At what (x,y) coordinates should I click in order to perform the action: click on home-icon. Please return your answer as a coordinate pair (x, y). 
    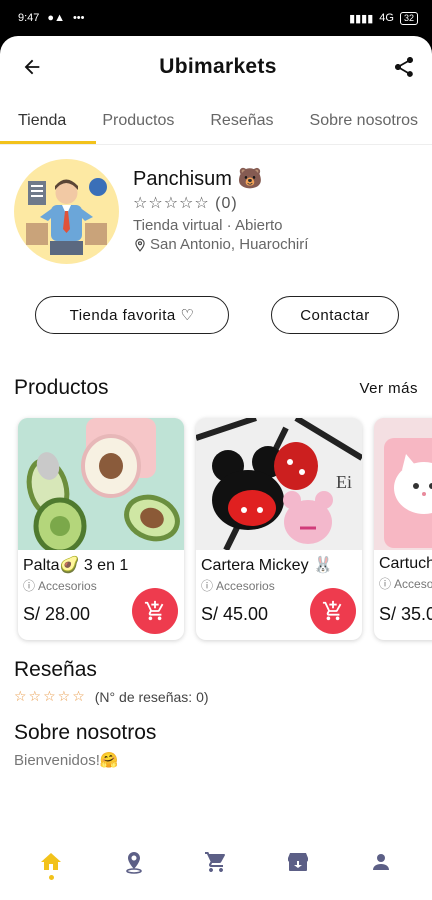
    Looking at the image, I should click on (51, 861).